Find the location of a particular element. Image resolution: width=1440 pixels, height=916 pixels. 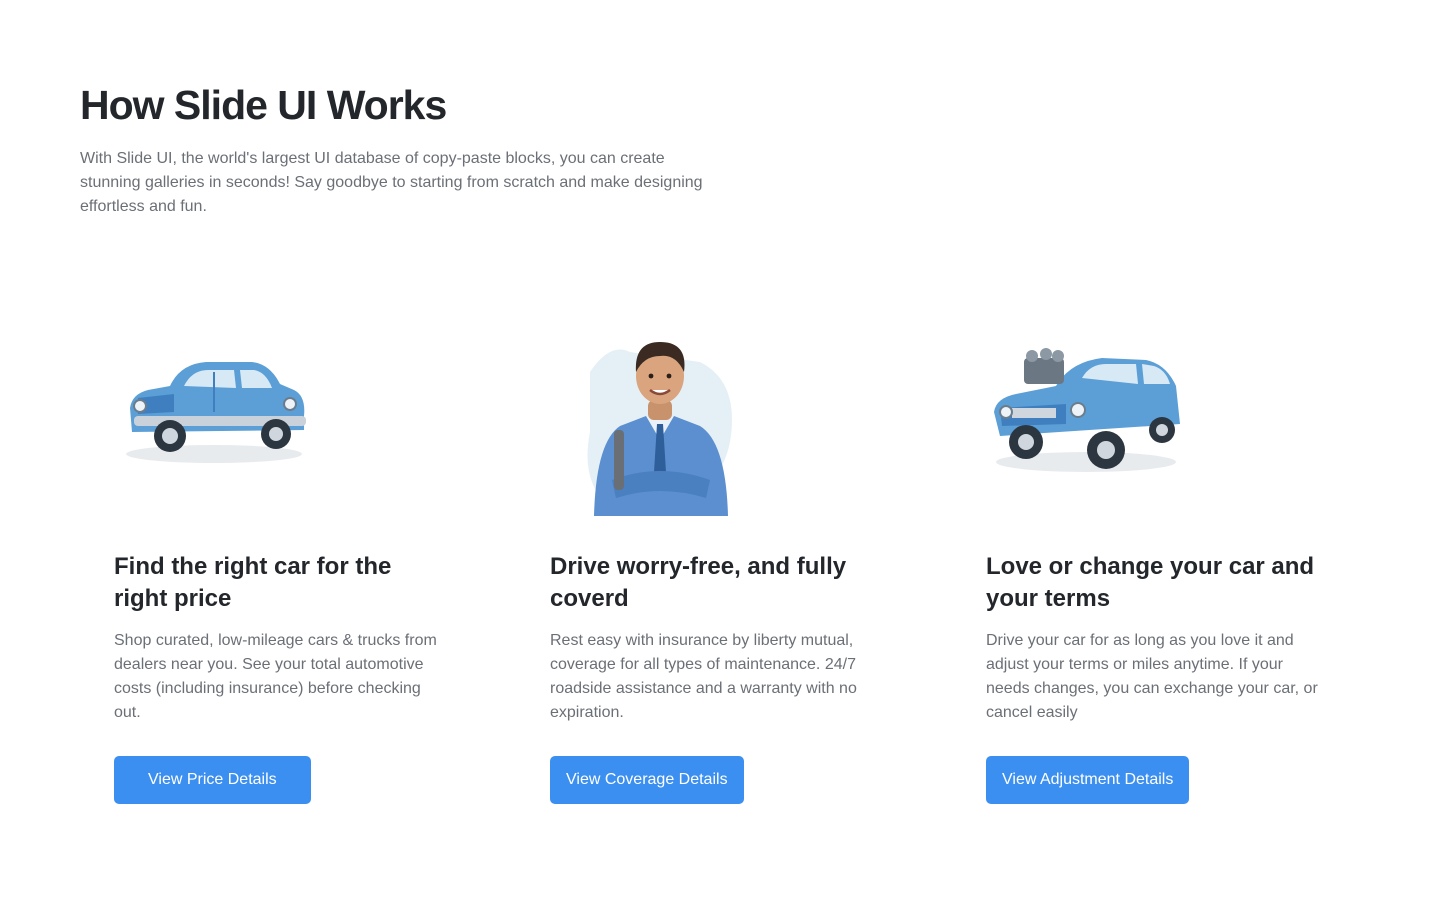

card-title: Drive worry-free, and fully coverd is located at coordinates (698, 582).